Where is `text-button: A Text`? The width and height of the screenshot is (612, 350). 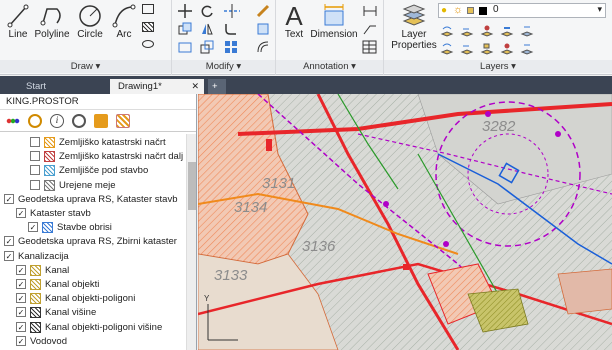
text-button: A Text is located at coordinates (294, 21).